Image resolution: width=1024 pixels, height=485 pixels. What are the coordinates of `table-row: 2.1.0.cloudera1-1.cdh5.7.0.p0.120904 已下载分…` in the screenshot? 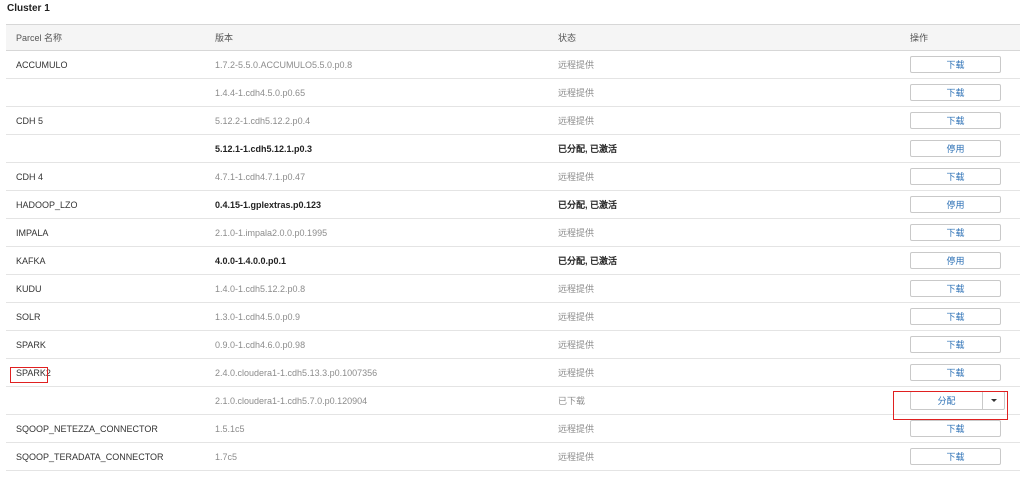 It's located at (513, 401).